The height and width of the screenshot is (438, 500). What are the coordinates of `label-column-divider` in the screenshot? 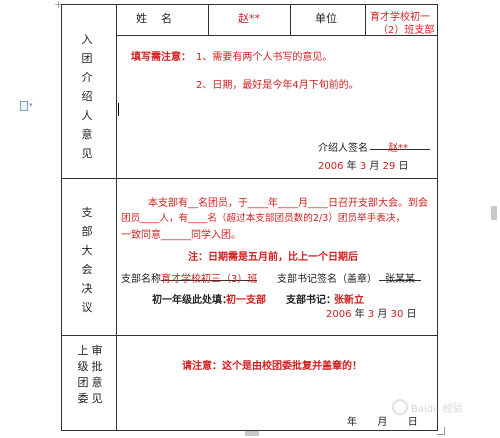 It's located at (116, 217).